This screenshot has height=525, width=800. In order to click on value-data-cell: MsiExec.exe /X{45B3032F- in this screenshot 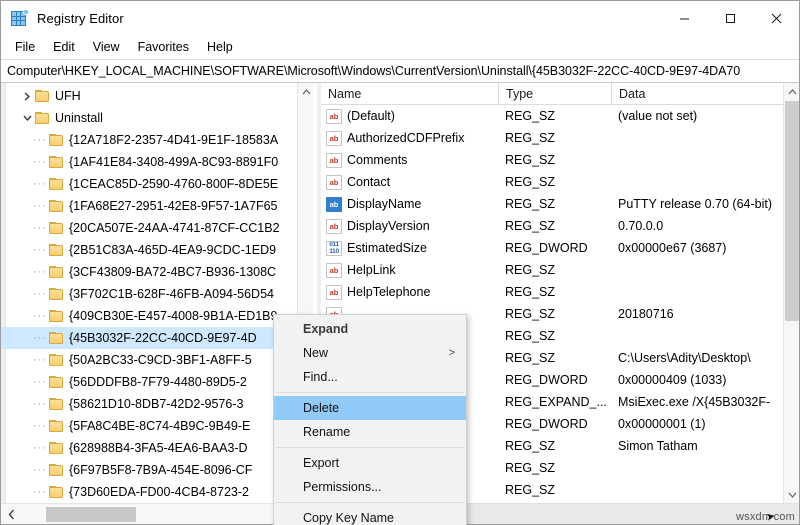, I will do `click(694, 402)`.